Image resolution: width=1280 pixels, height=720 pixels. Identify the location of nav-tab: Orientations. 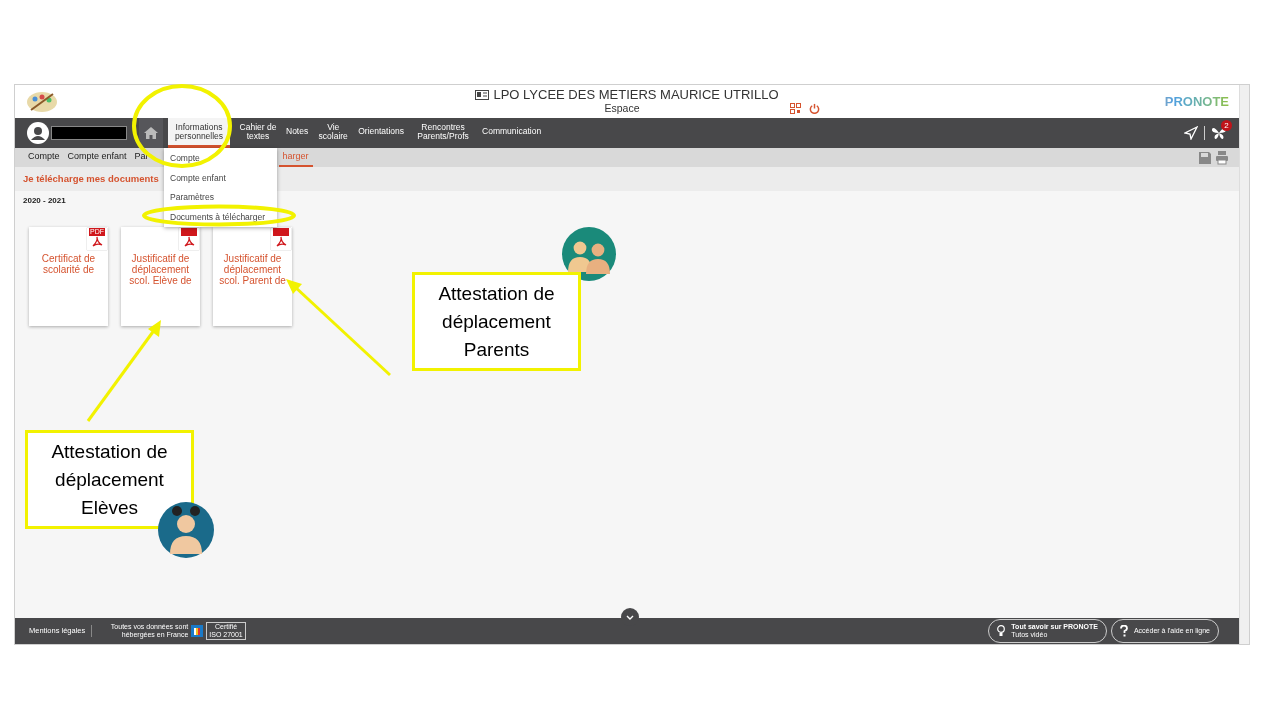
(381, 133).